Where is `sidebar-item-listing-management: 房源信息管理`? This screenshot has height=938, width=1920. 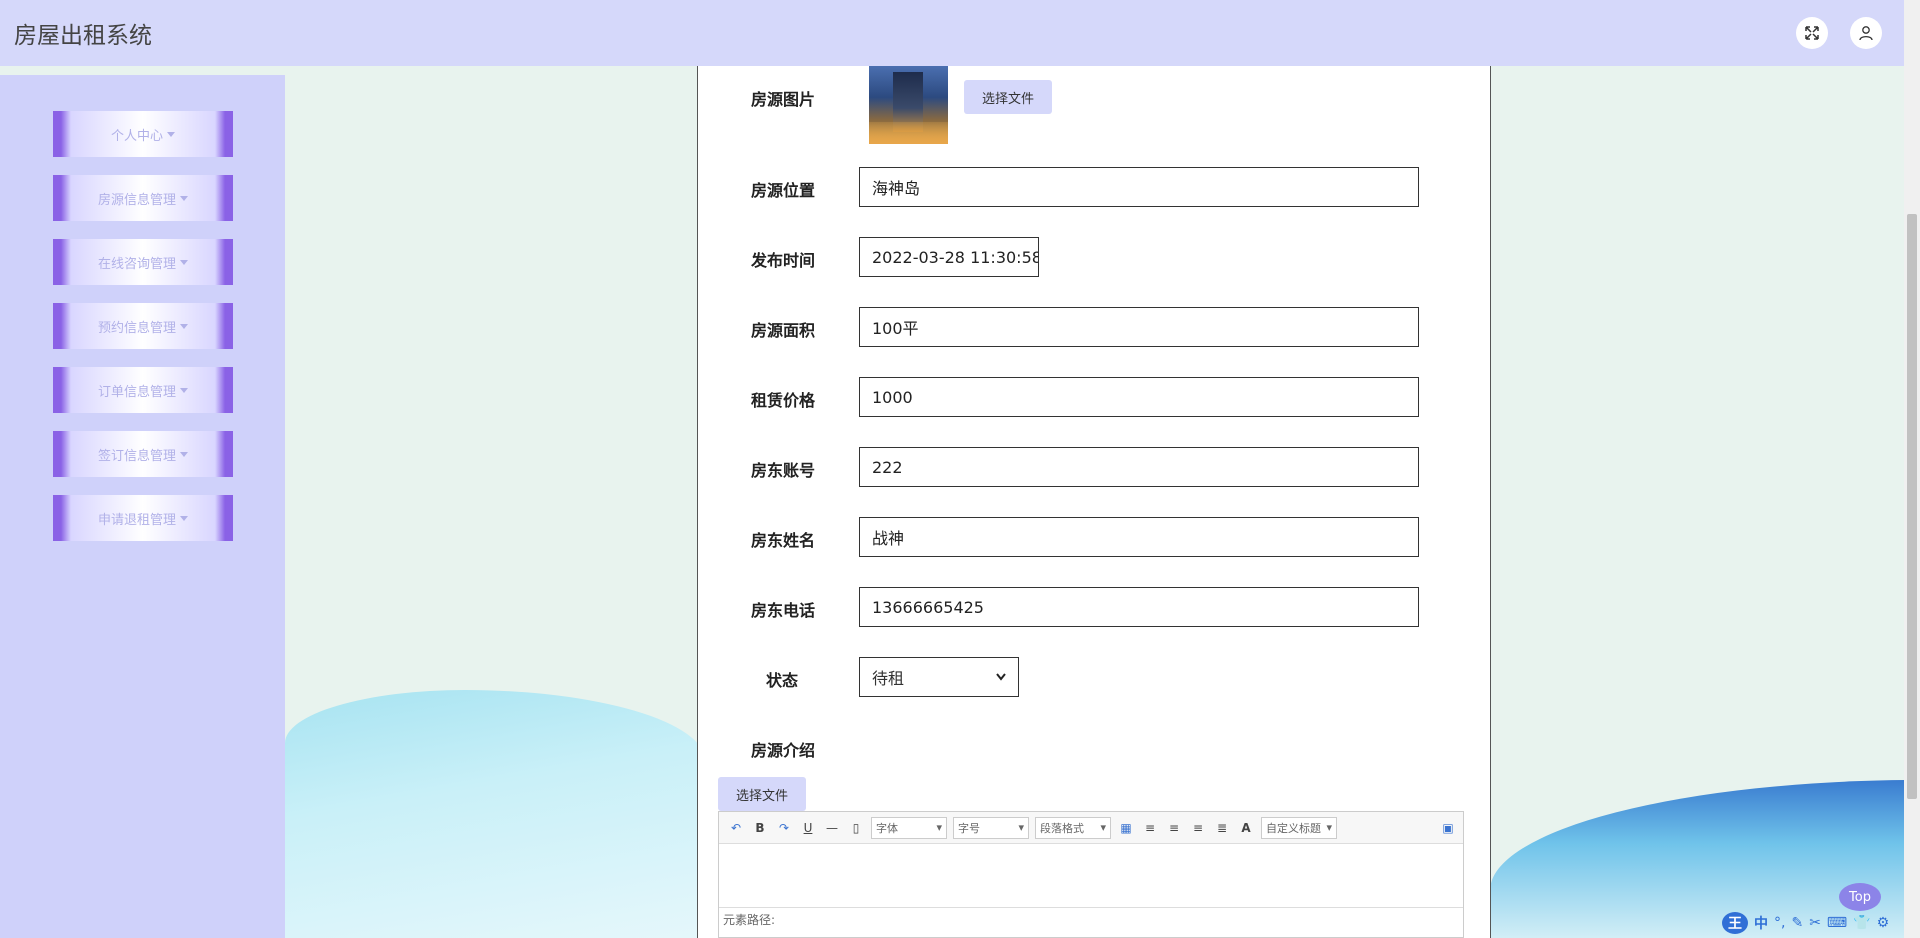
sidebar-item-listing-management: 房源信息管理 is located at coordinates (143, 198).